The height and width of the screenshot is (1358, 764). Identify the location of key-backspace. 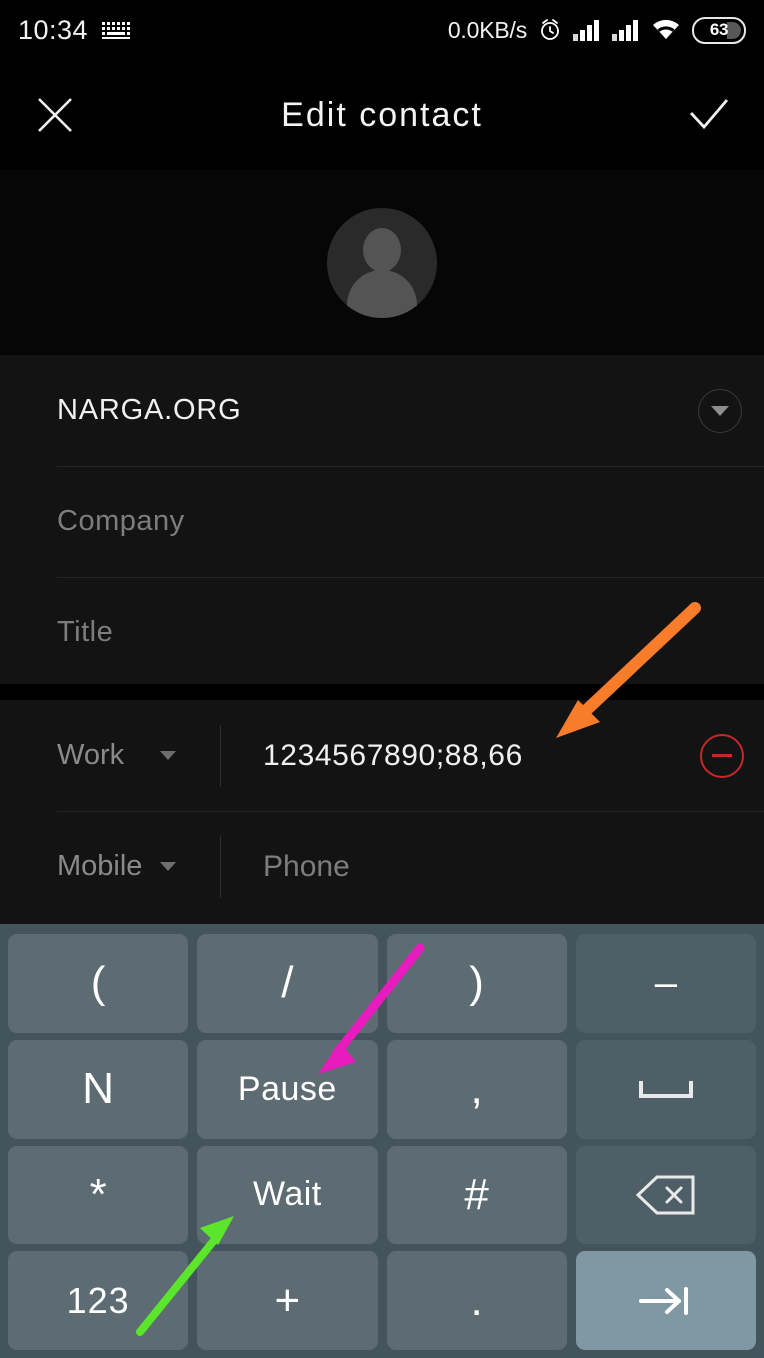
(665, 1195).